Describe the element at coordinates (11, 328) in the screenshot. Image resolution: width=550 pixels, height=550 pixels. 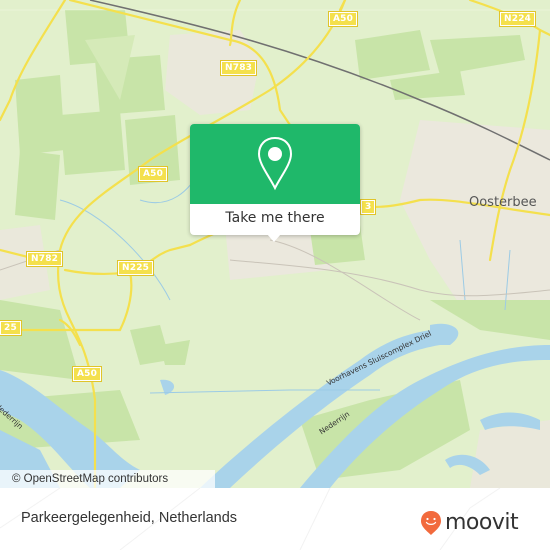
I see `road-shield-n225-left: 25` at that location.